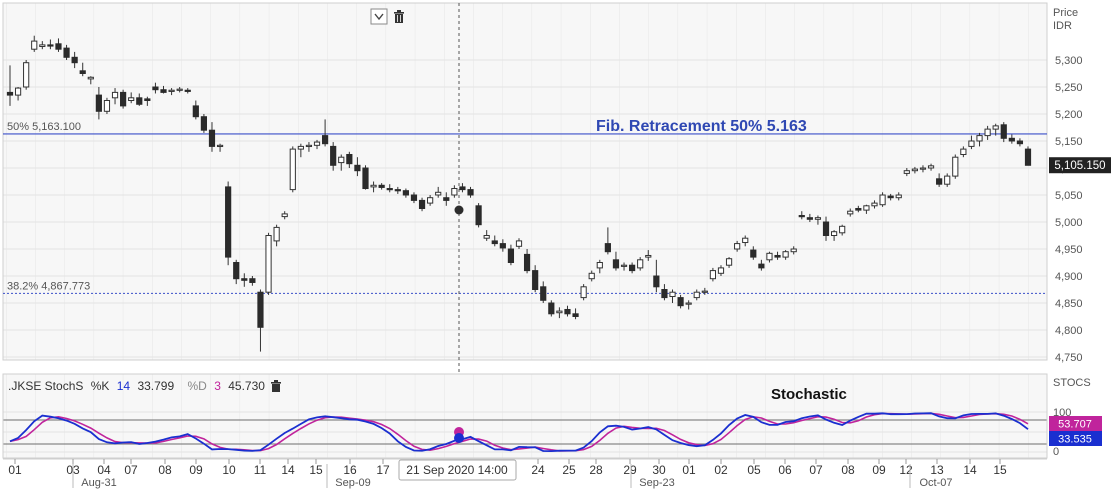 The image size is (1115, 491). I want to click on fib-annotation: Fib. Retracement 50% 5.163, so click(701, 126).